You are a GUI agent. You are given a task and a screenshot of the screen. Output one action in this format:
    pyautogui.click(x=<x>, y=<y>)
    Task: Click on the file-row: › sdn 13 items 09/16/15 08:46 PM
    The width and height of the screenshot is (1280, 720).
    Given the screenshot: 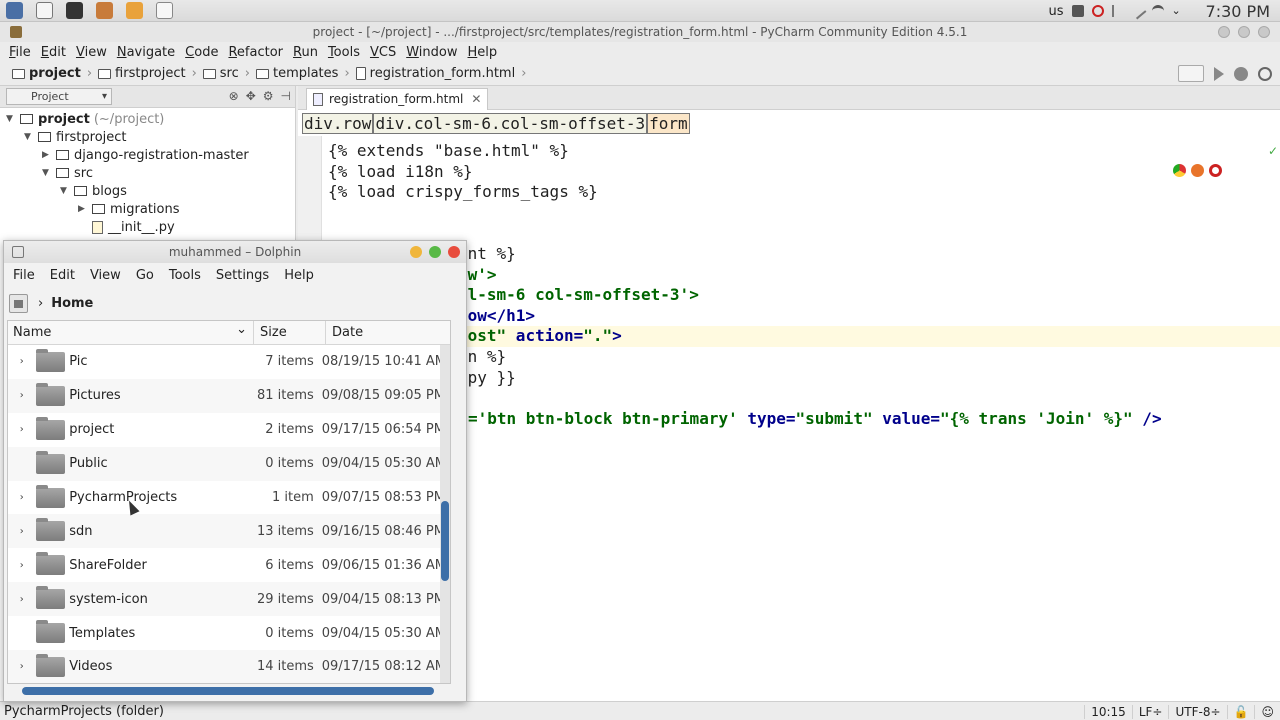 What is the action you would take?
    pyautogui.click(x=229, y=531)
    